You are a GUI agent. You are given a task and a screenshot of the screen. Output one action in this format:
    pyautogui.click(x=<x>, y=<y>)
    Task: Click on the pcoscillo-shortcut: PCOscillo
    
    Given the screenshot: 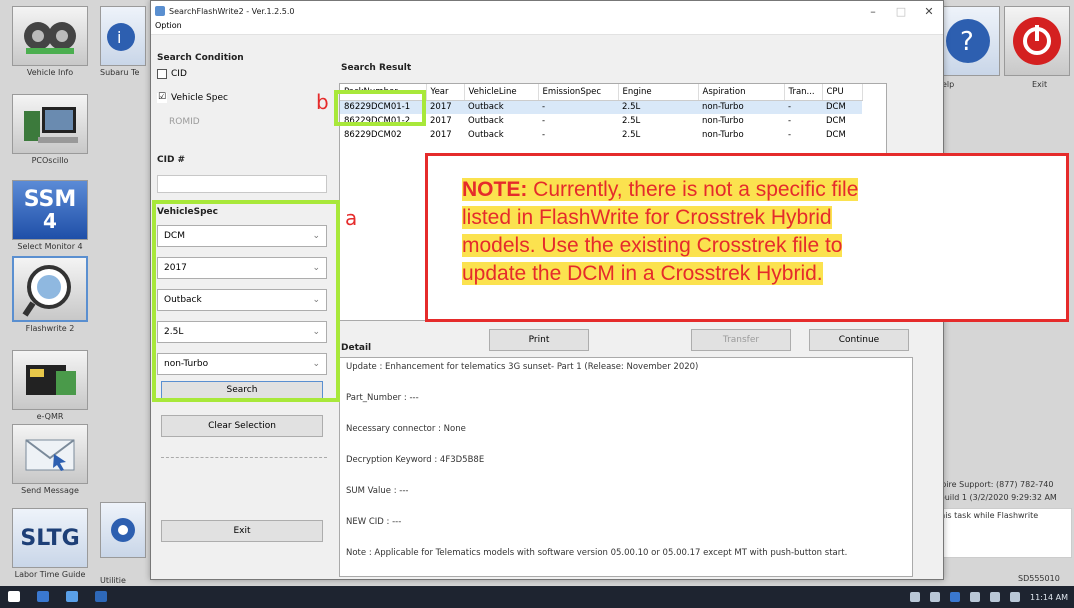 What is the action you would take?
    pyautogui.click(x=50, y=129)
    